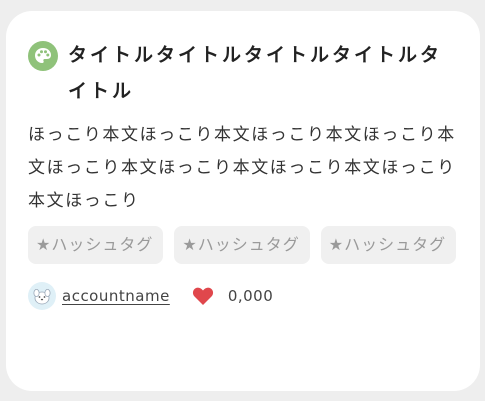 This screenshot has width=485, height=401. Describe the element at coordinates (203, 296) in the screenshot. I see `heart-icon` at that location.